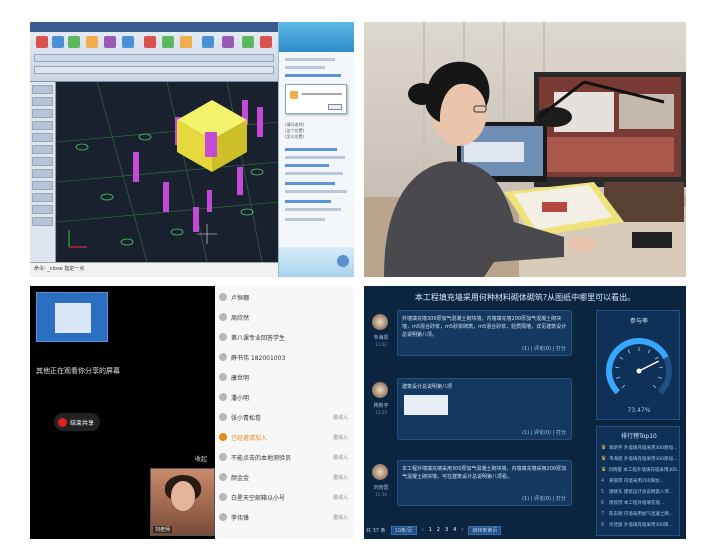 This screenshot has height=552, width=701. I want to click on prev-page-icon: ‹, so click(423, 530).